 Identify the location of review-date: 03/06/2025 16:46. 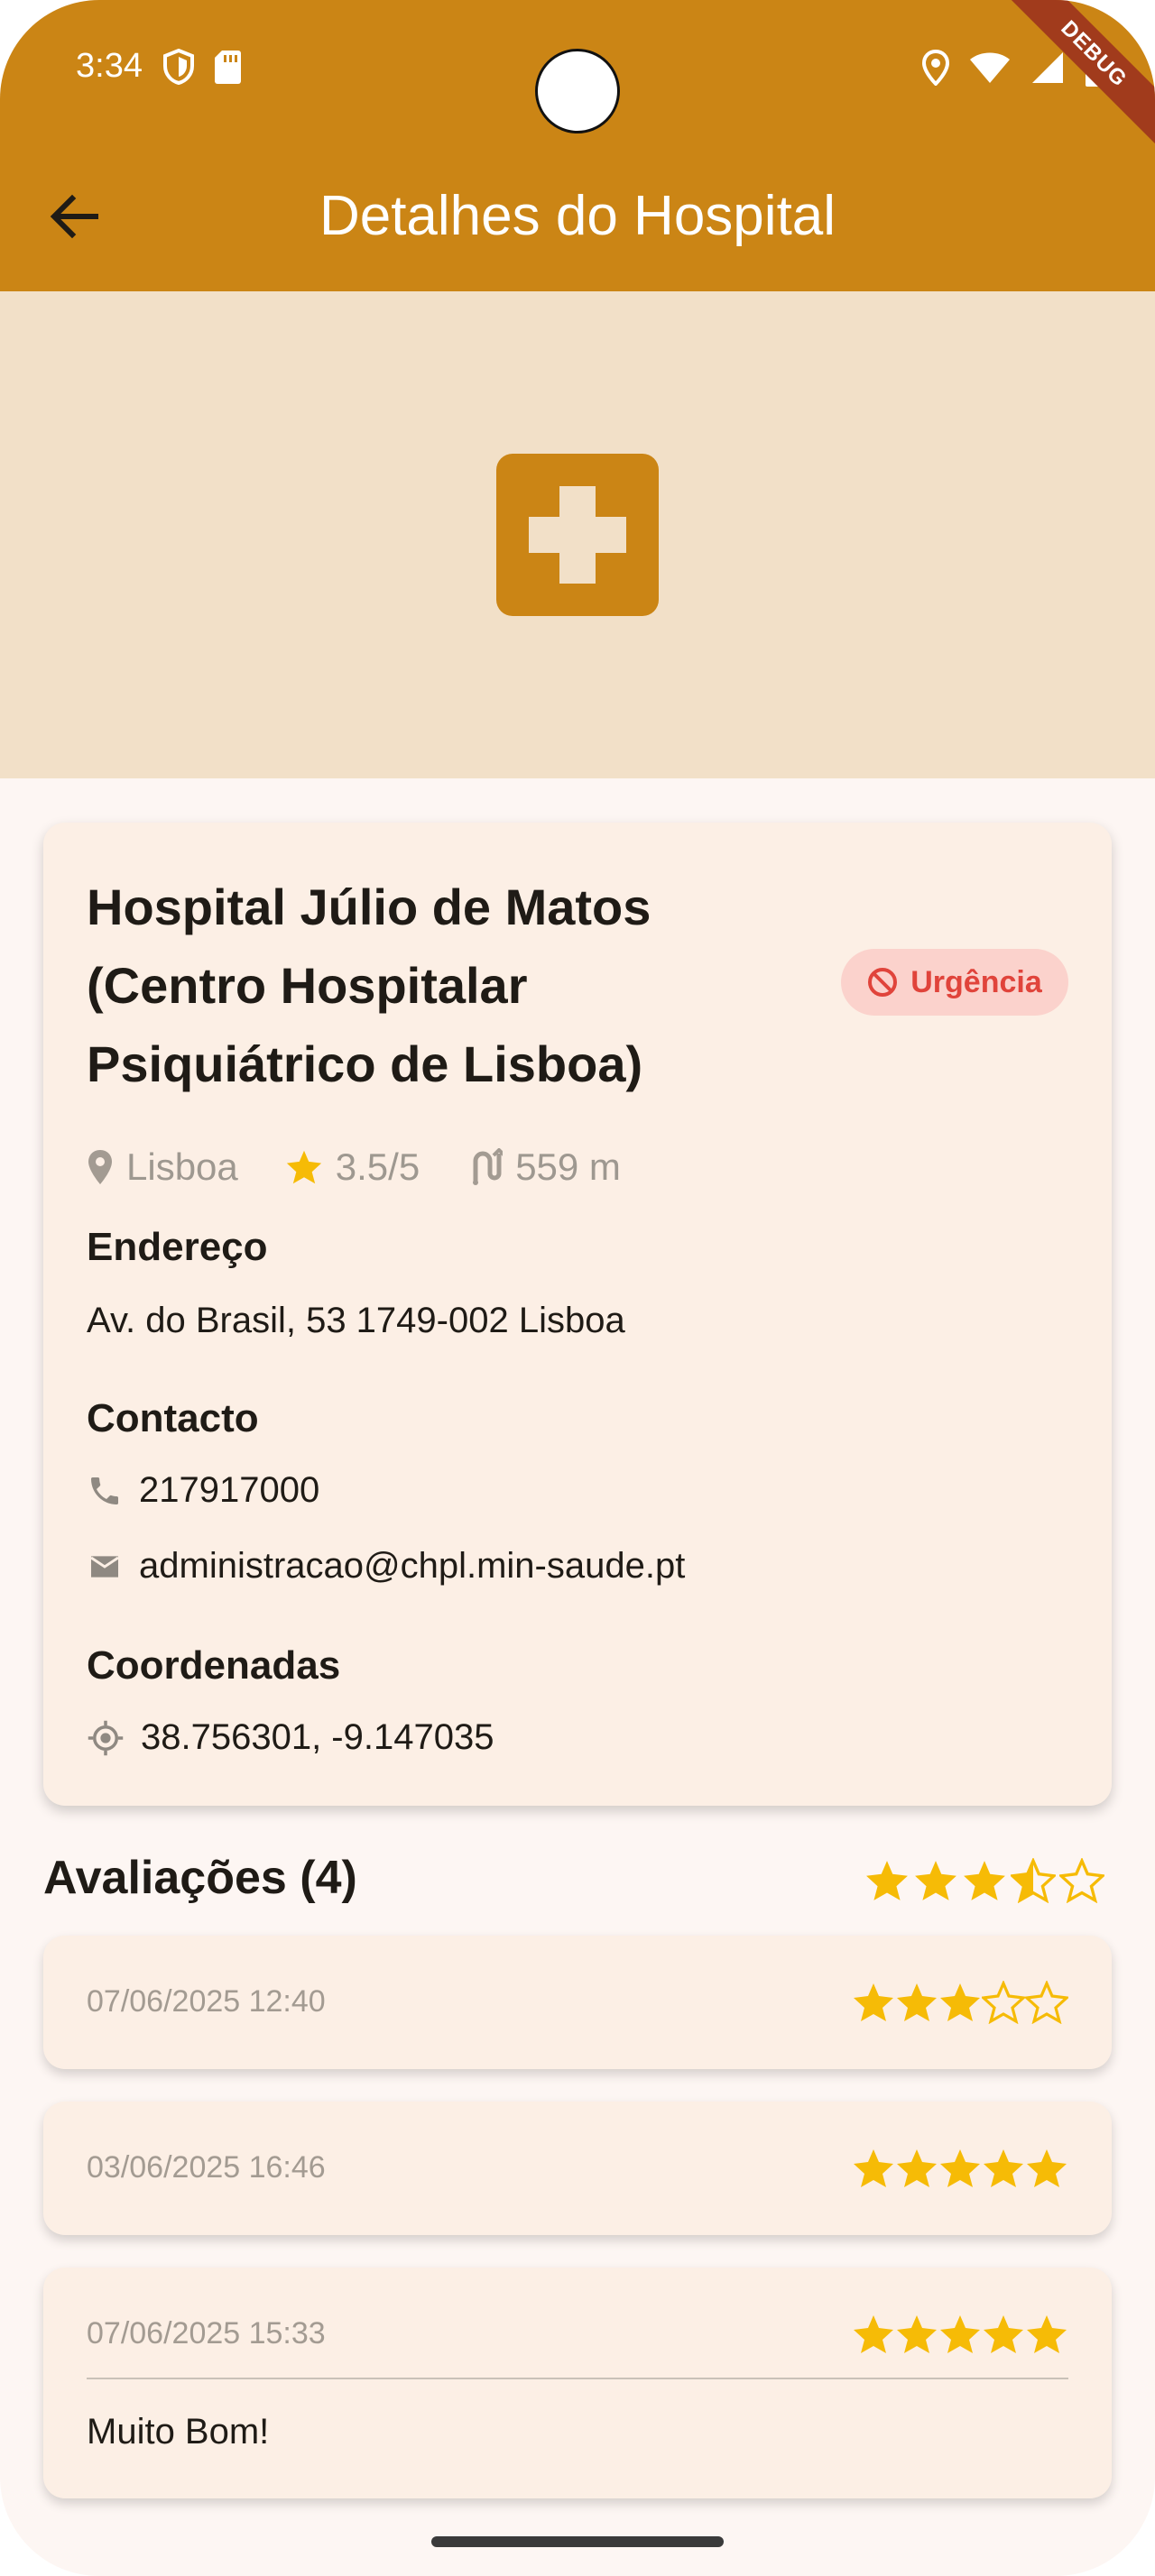
(206, 2167).